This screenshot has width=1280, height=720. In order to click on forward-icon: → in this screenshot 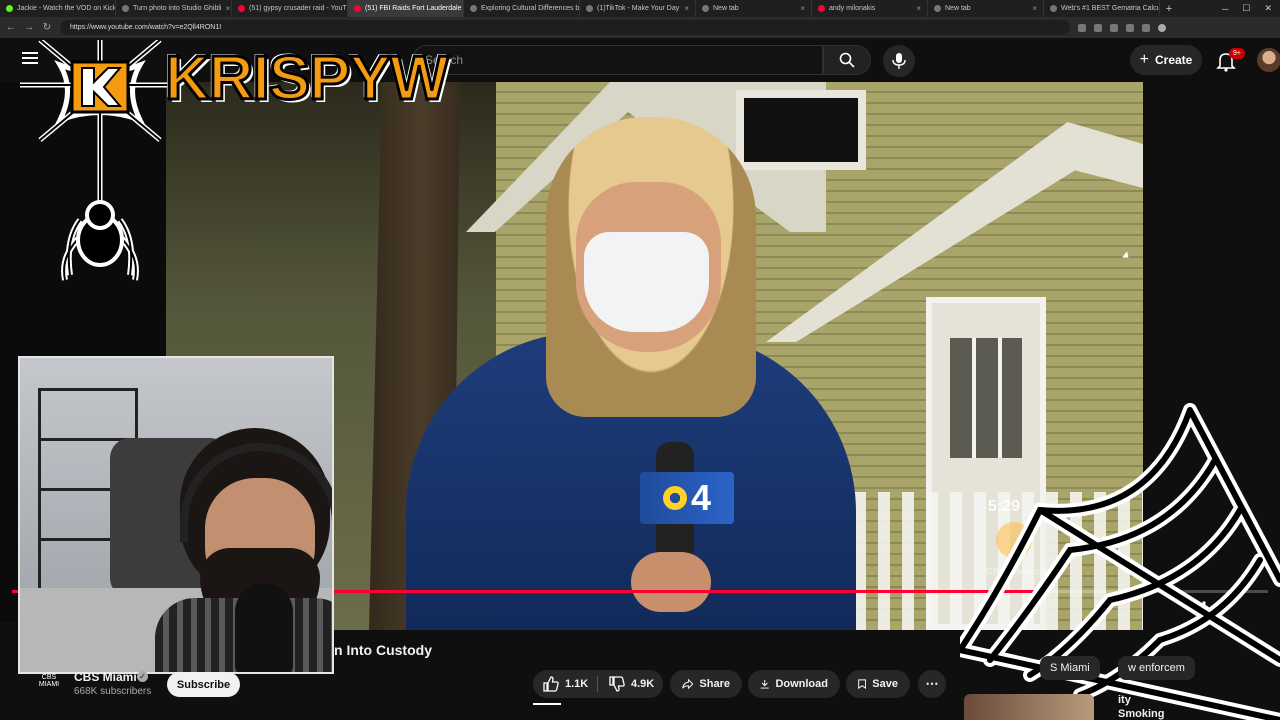, I will do `click(29, 27)`.